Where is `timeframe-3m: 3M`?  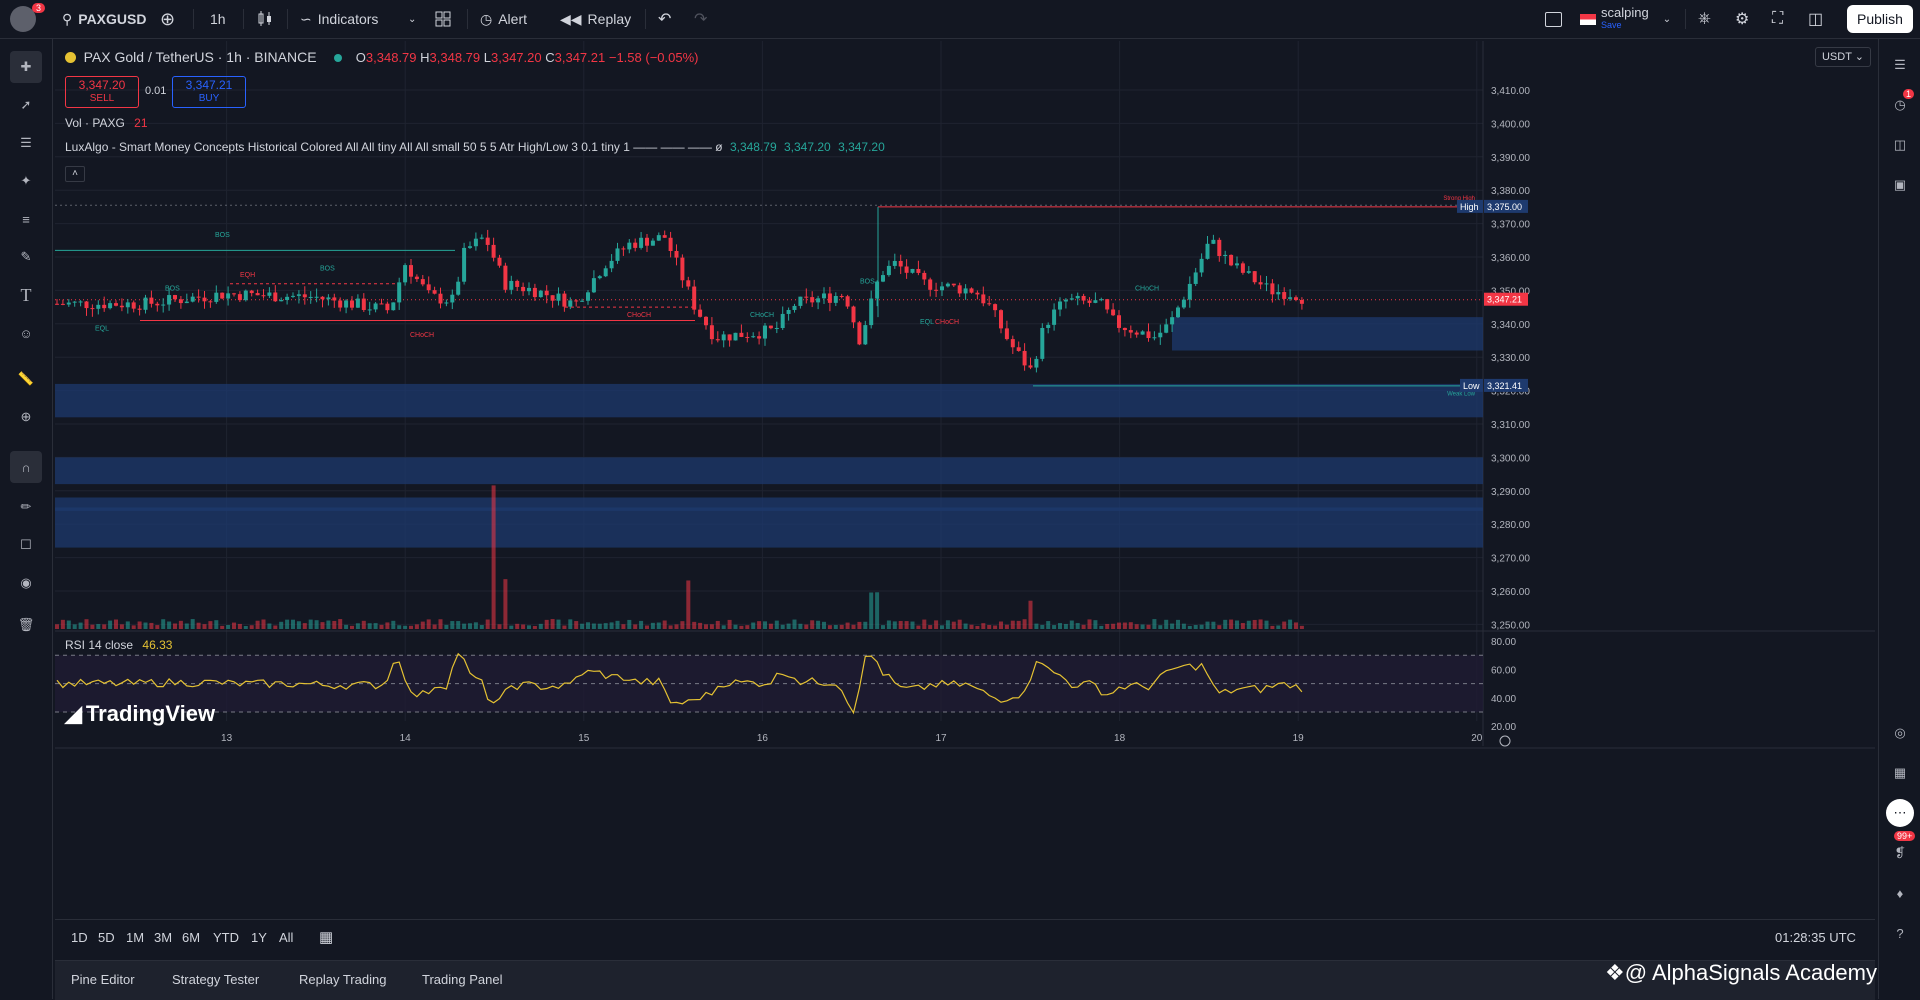 timeframe-3m: 3M is located at coordinates (163, 937).